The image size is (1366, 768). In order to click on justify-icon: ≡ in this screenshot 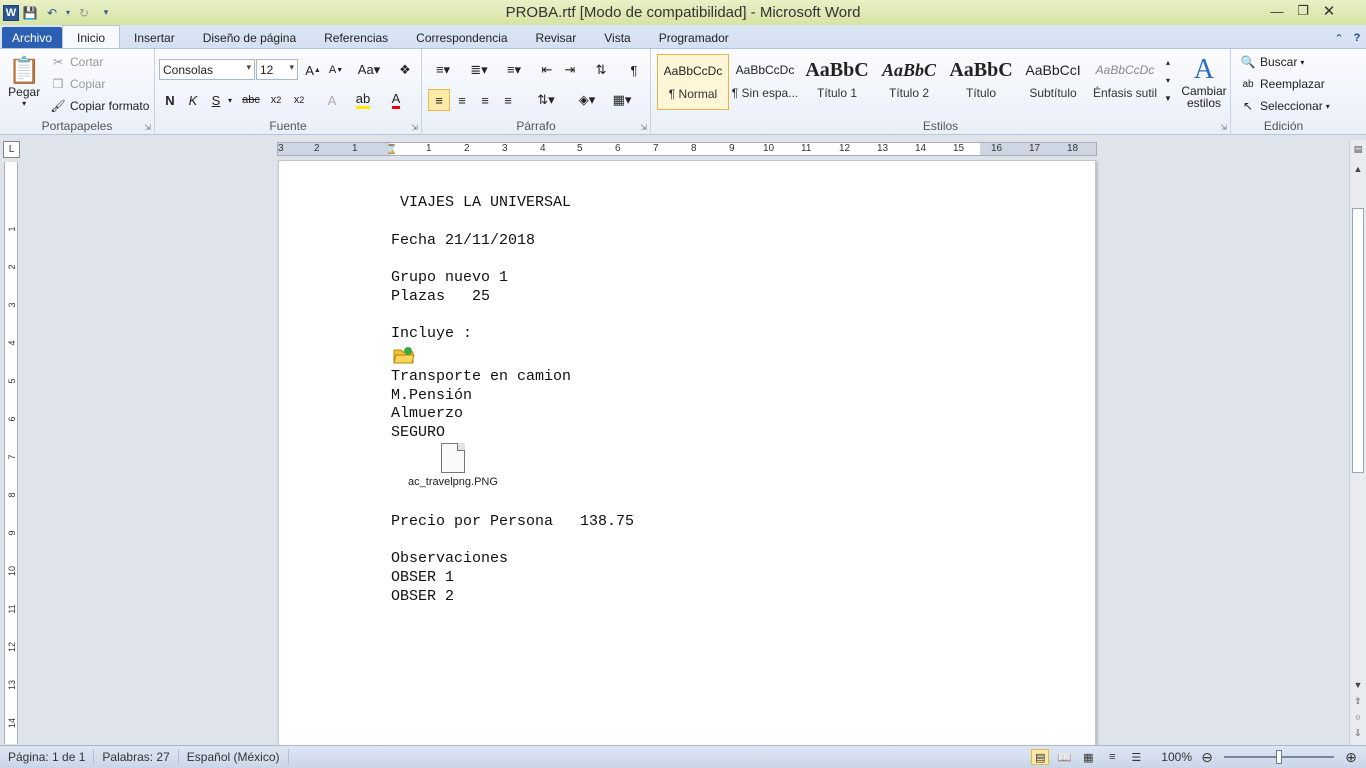, I will do `click(508, 100)`.